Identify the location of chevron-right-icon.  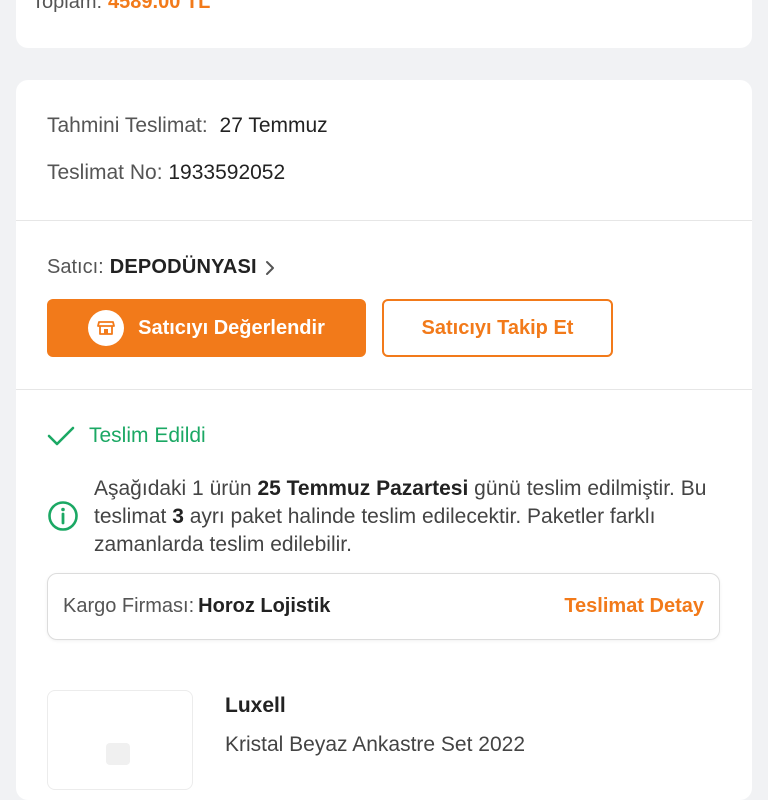
(269, 267).